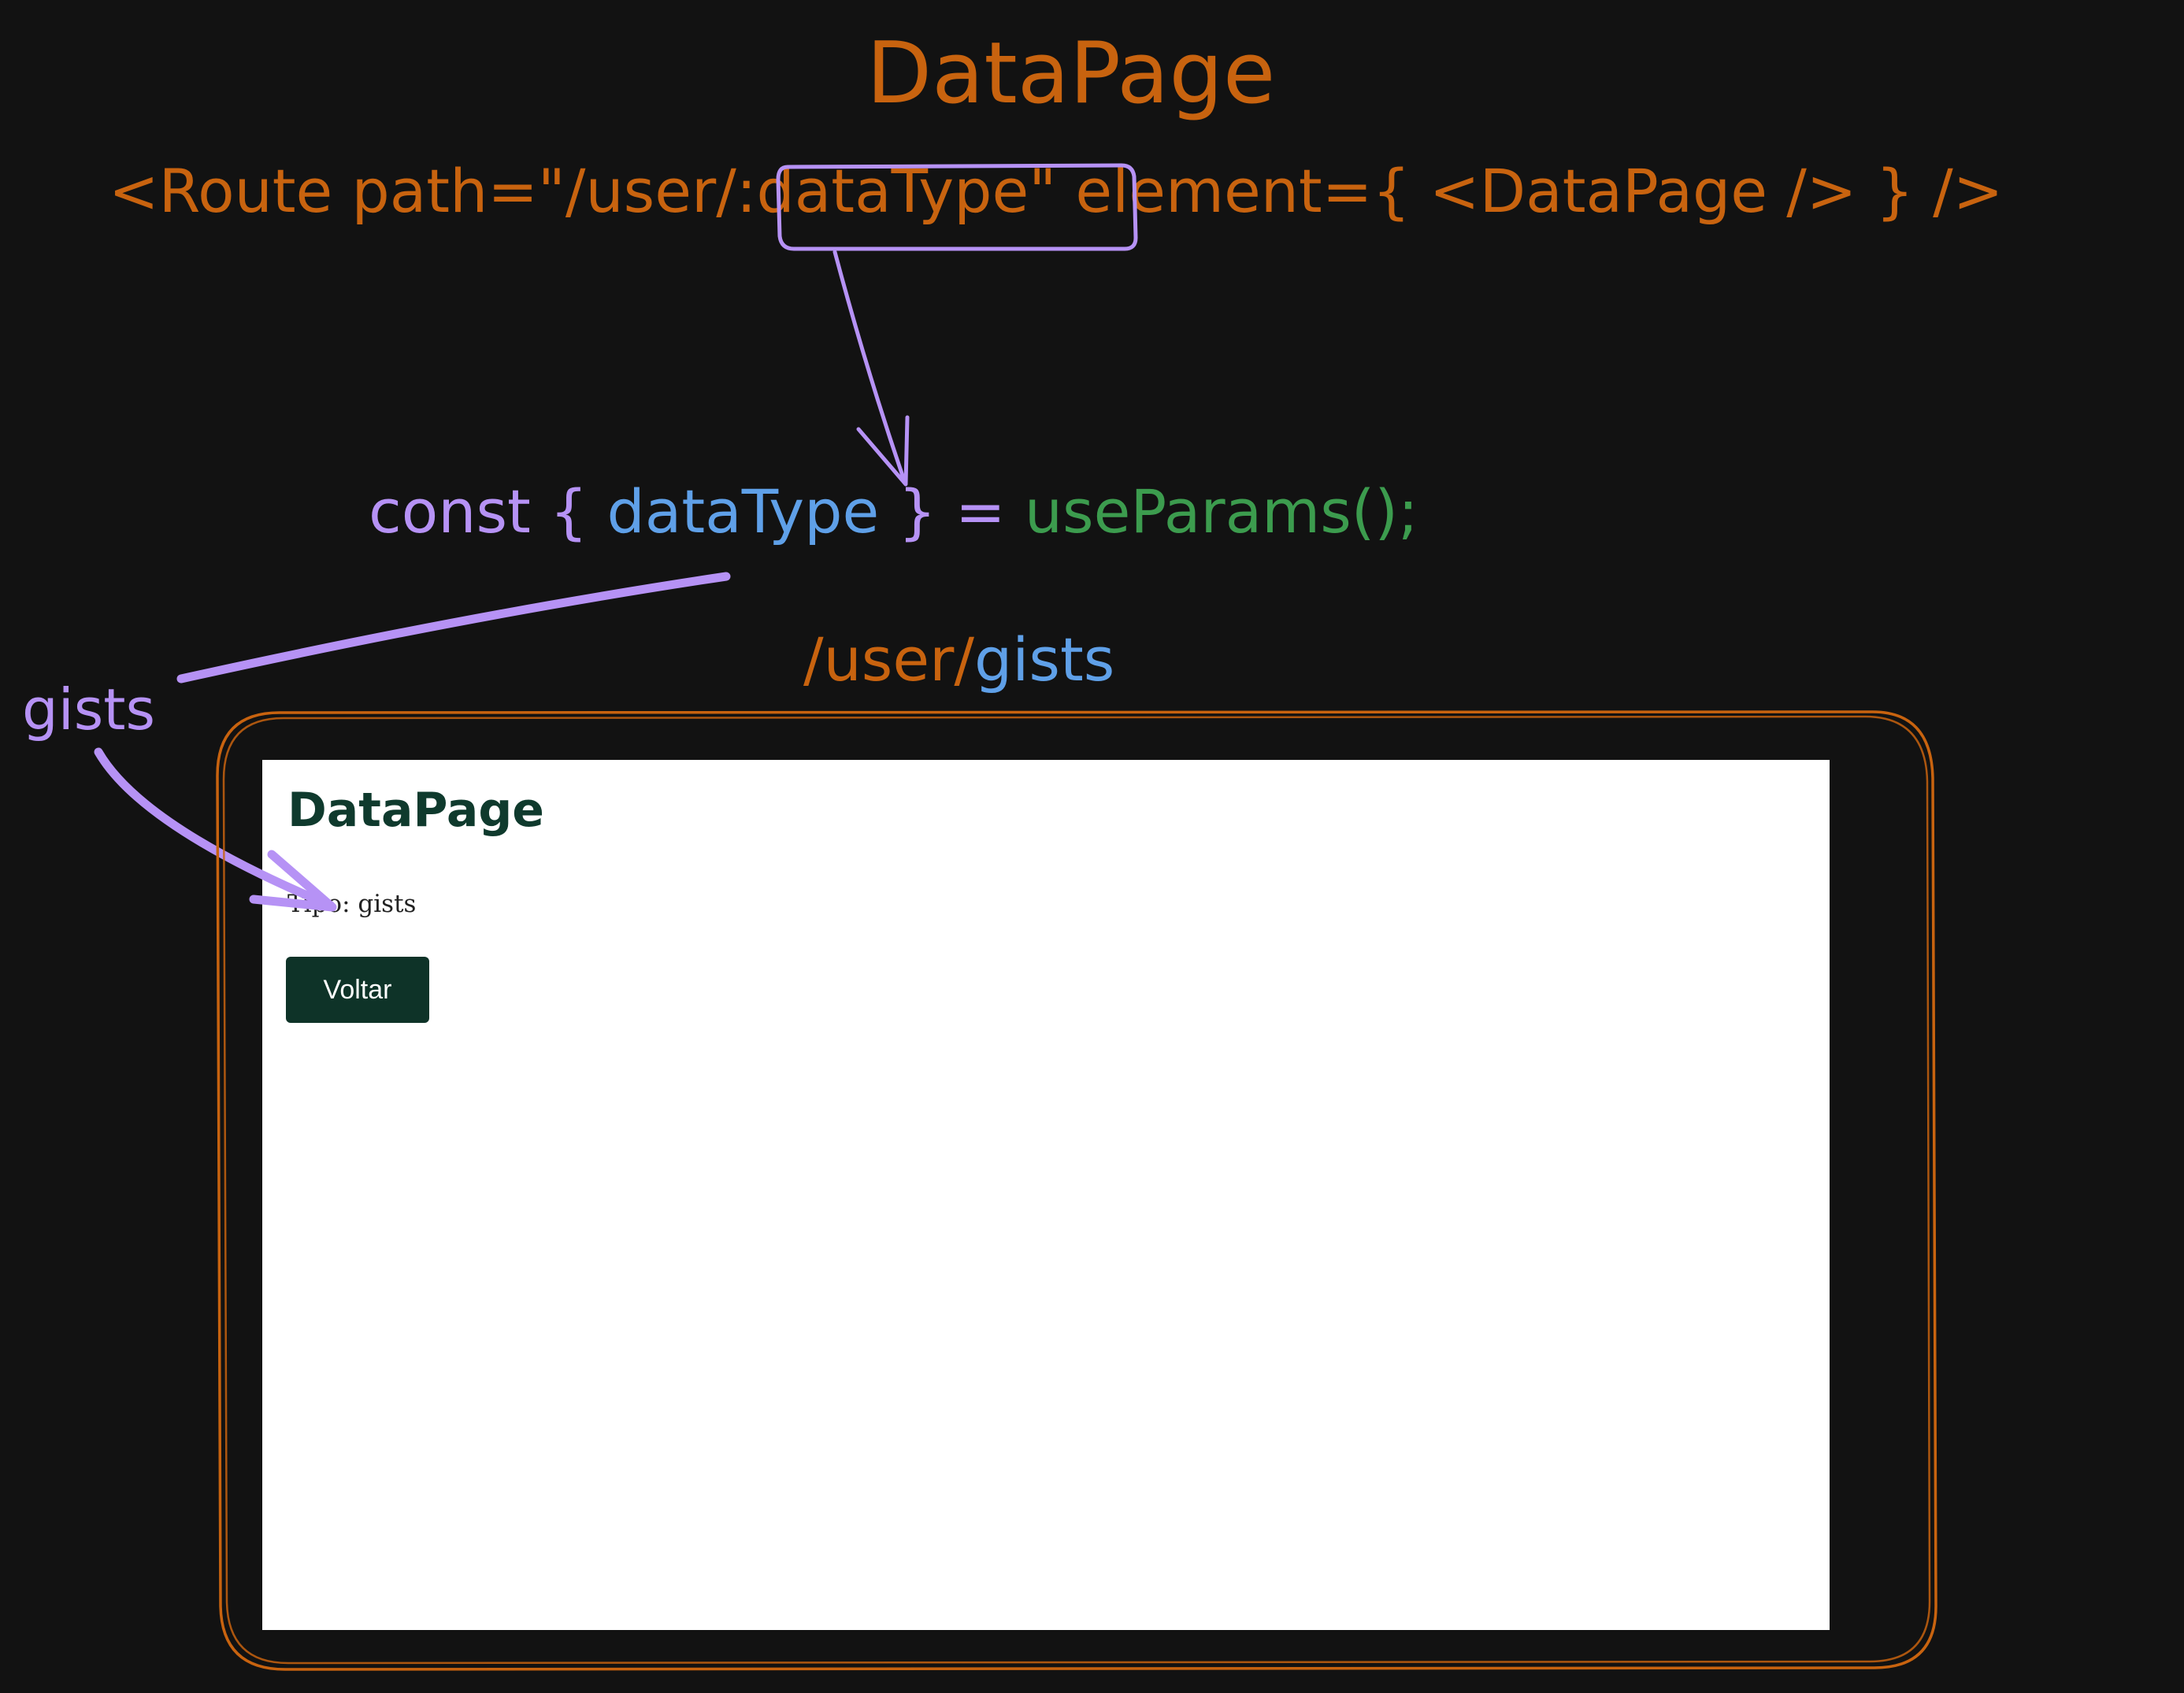 The width and height of the screenshot is (2184, 1693). Describe the element at coordinates (415, 811) in the screenshot. I see `page-title: DataPage` at that location.